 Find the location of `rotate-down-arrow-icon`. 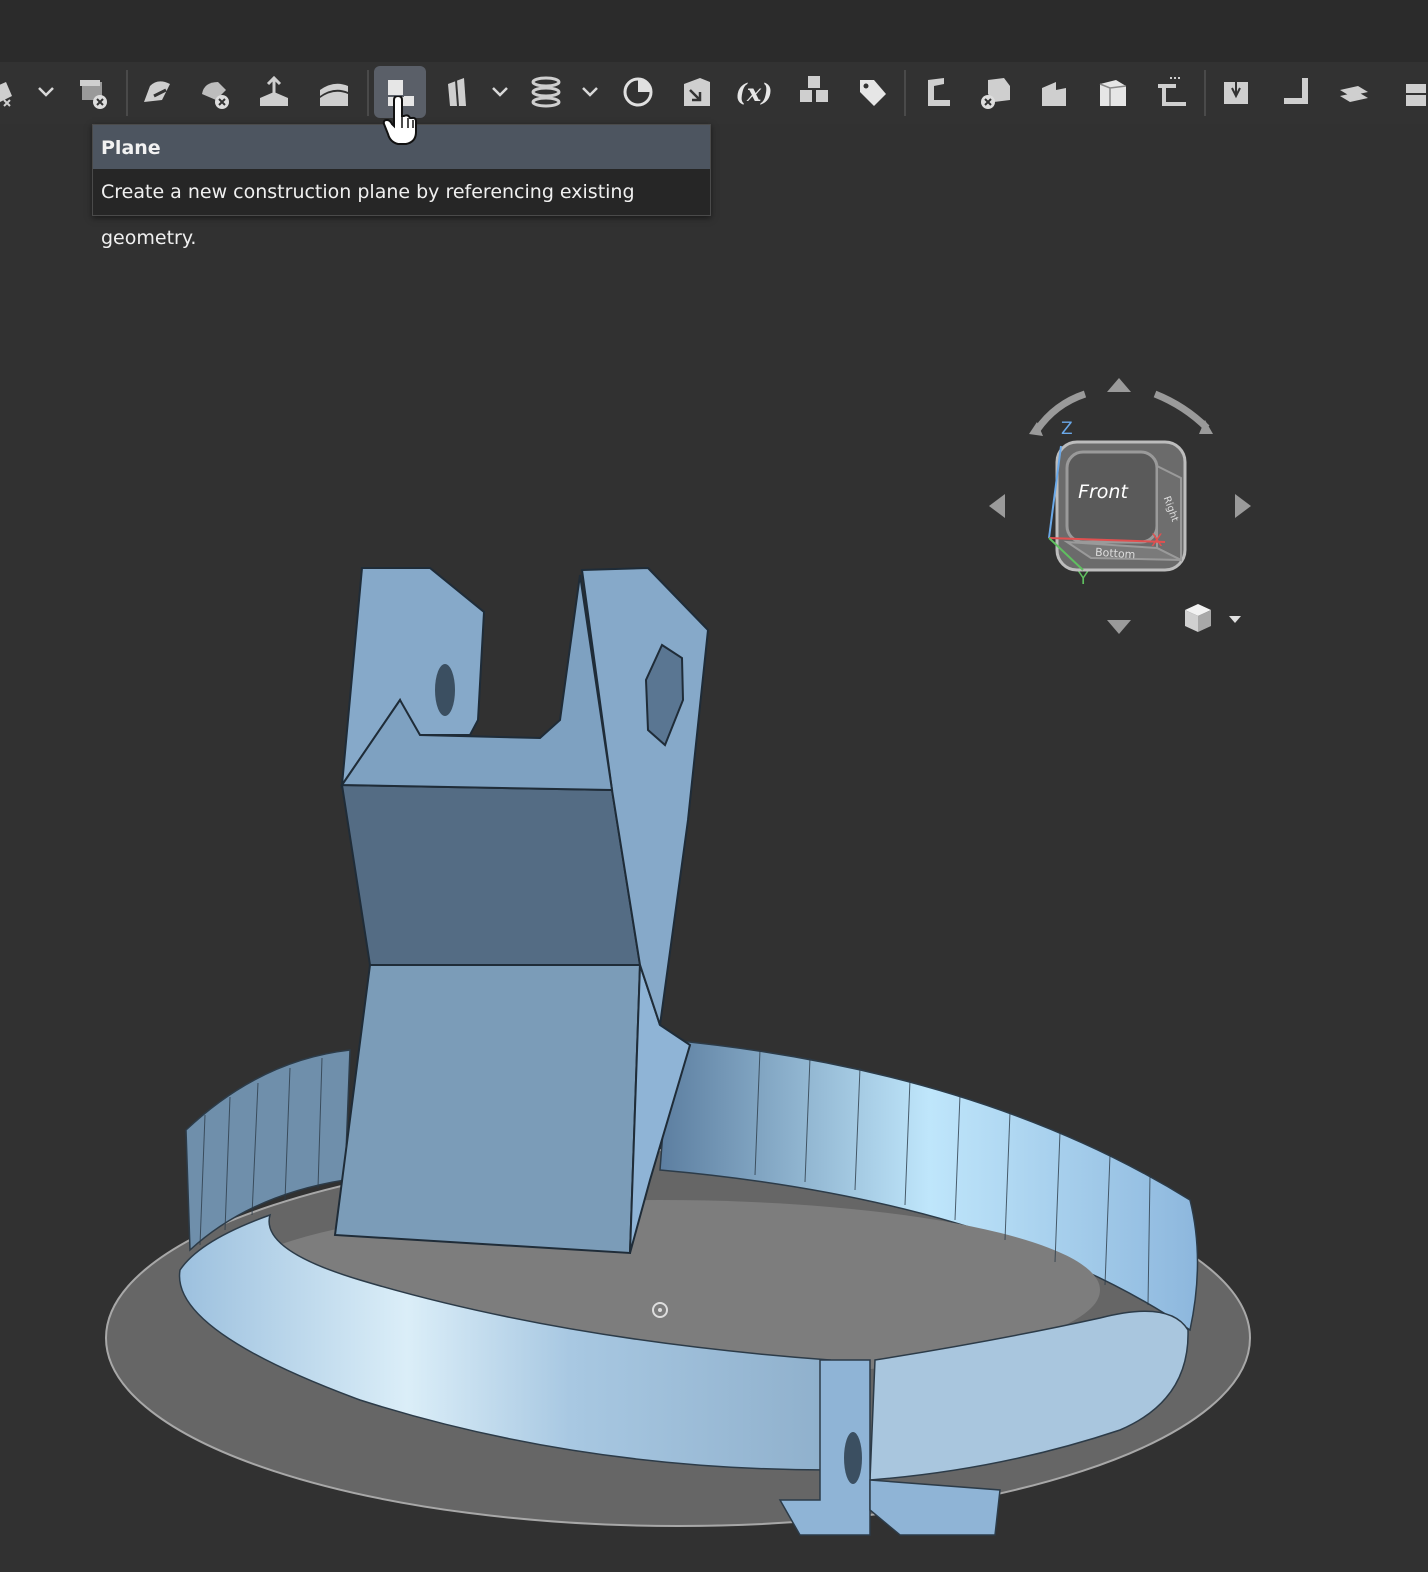

rotate-down-arrow-icon is located at coordinates (1119, 627).